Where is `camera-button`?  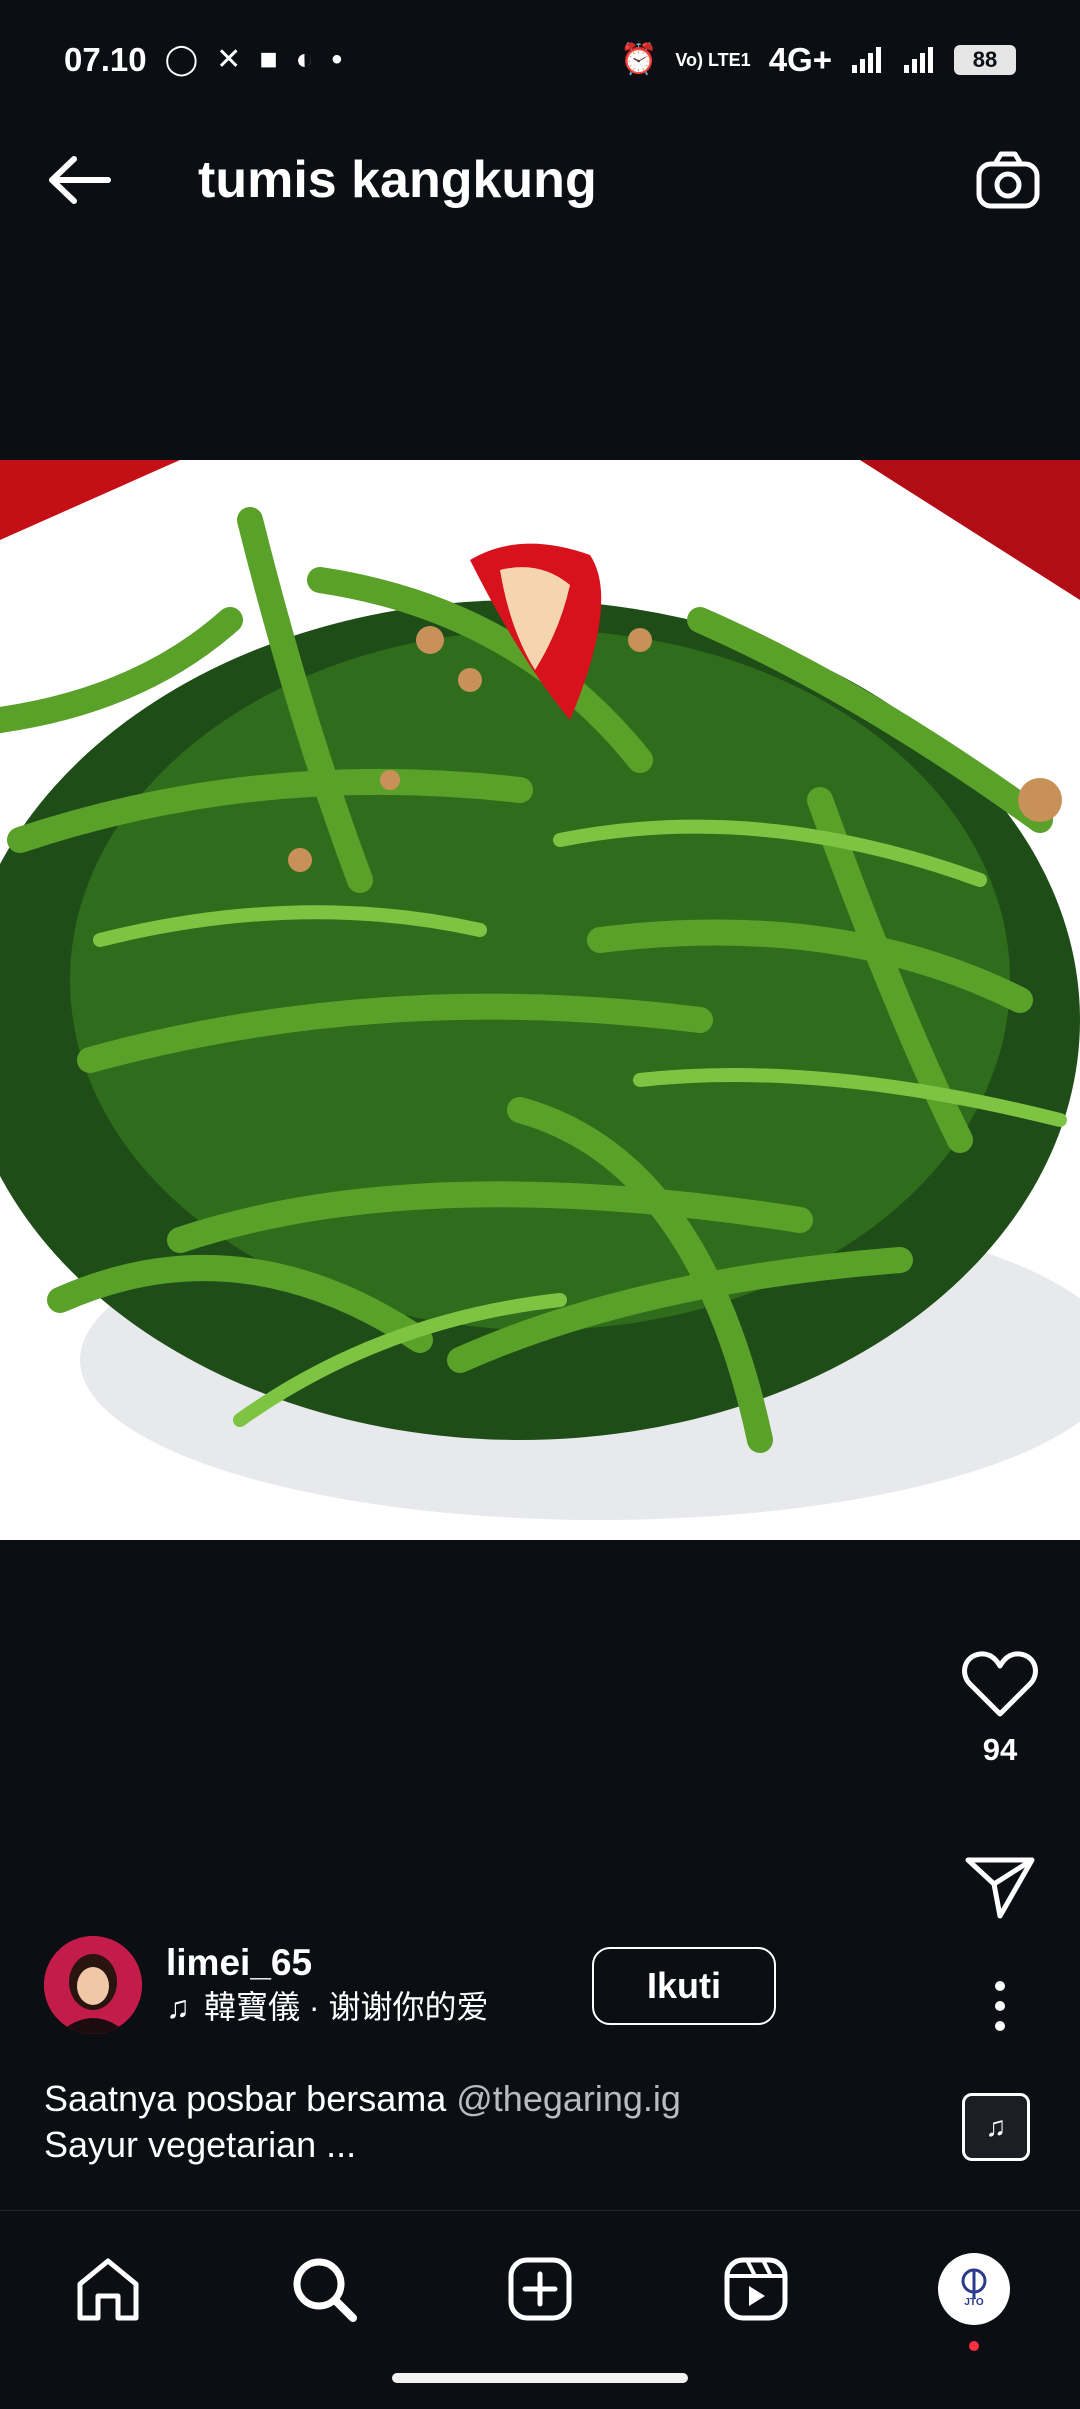 camera-button is located at coordinates (1008, 180).